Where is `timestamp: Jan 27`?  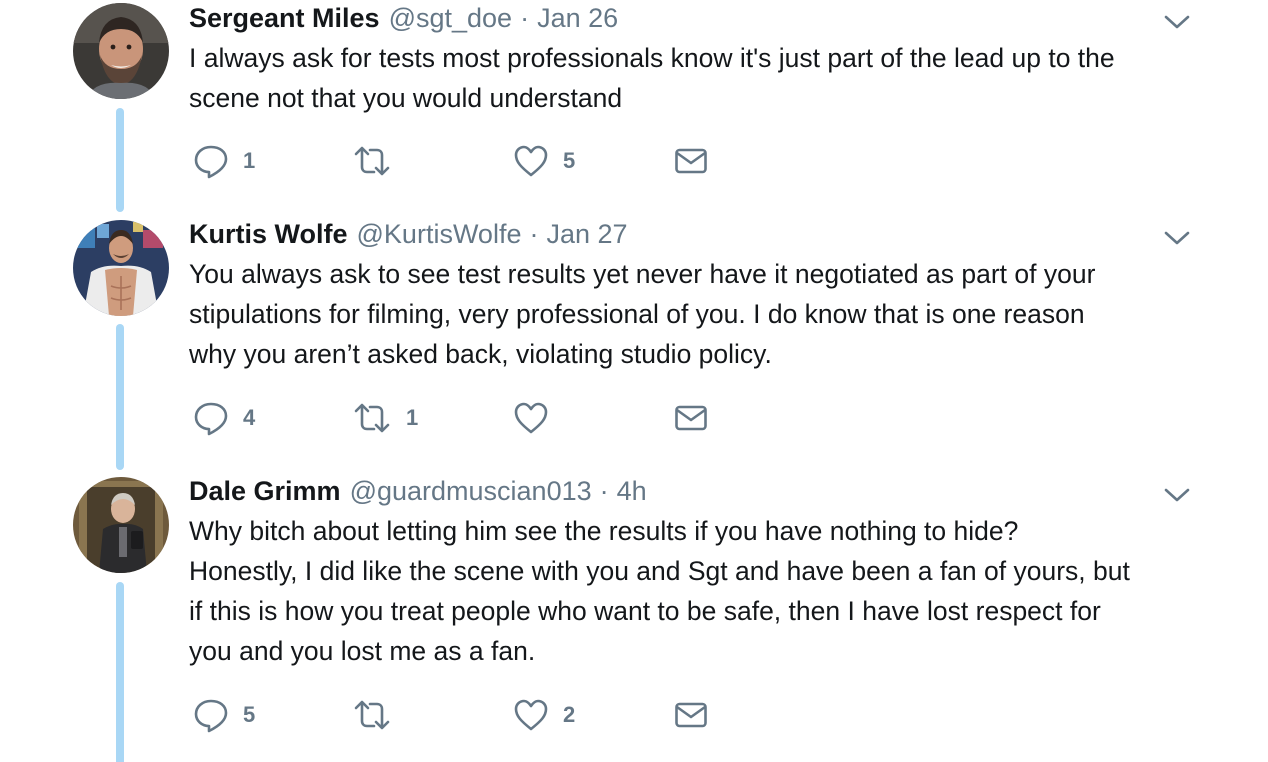 timestamp: Jan 27 is located at coordinates (586, 234).